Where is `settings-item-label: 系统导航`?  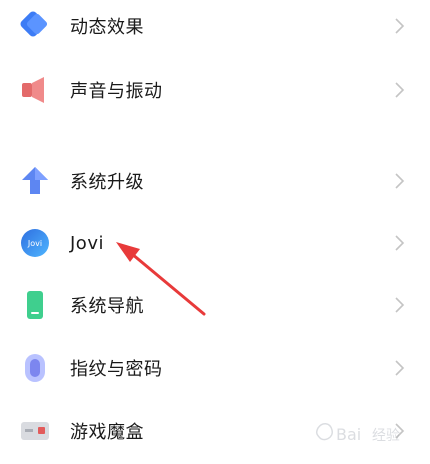
settings-item-label: 系统导航 is located at coordinates (107, 306).